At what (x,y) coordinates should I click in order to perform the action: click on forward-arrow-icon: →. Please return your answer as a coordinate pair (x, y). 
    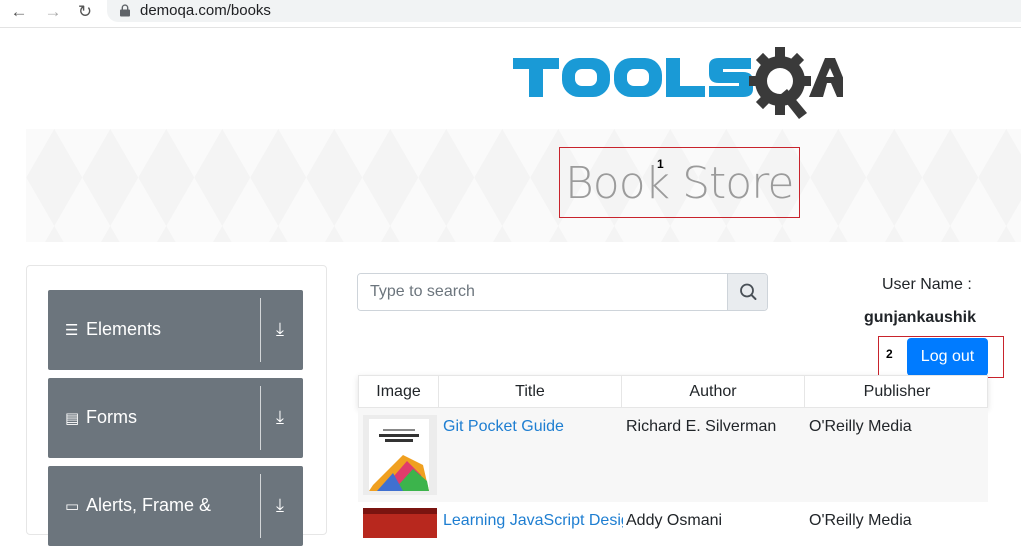
    Looking at the image, I should click on (53, 12).